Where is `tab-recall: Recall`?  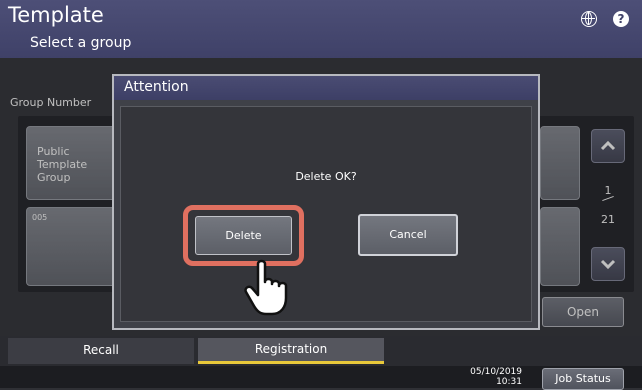 tab-recall: Recall is located at coordinates (101, 351).